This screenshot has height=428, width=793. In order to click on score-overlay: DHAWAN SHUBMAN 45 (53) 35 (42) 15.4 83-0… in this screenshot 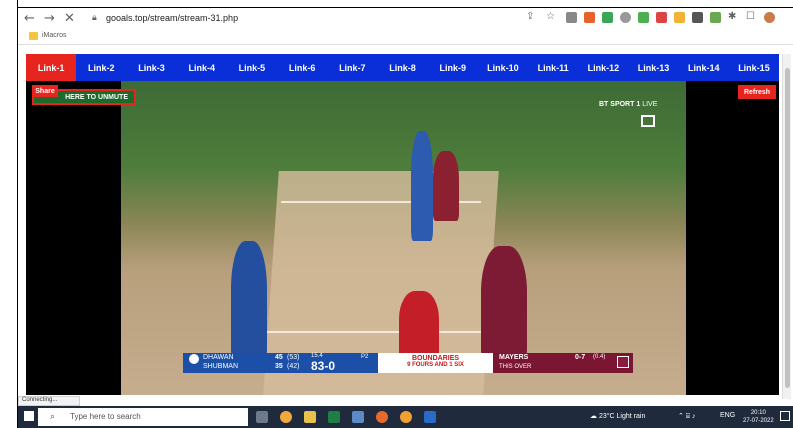, I will do `click(408, 363)`.